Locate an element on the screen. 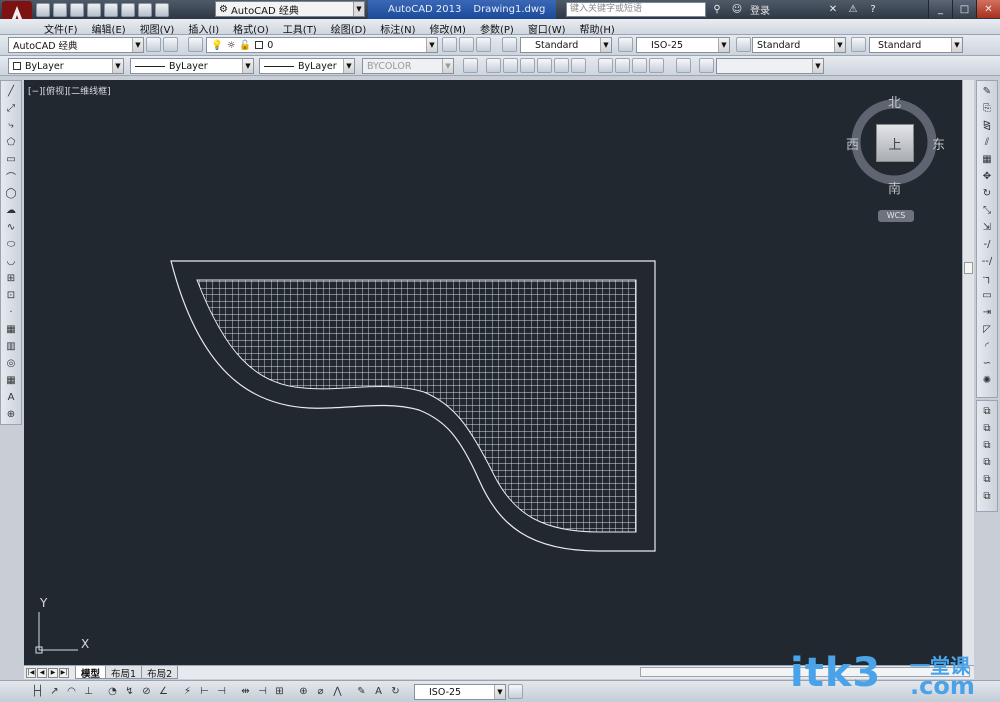  se-iso-icon is located at coordinates (622, 65).